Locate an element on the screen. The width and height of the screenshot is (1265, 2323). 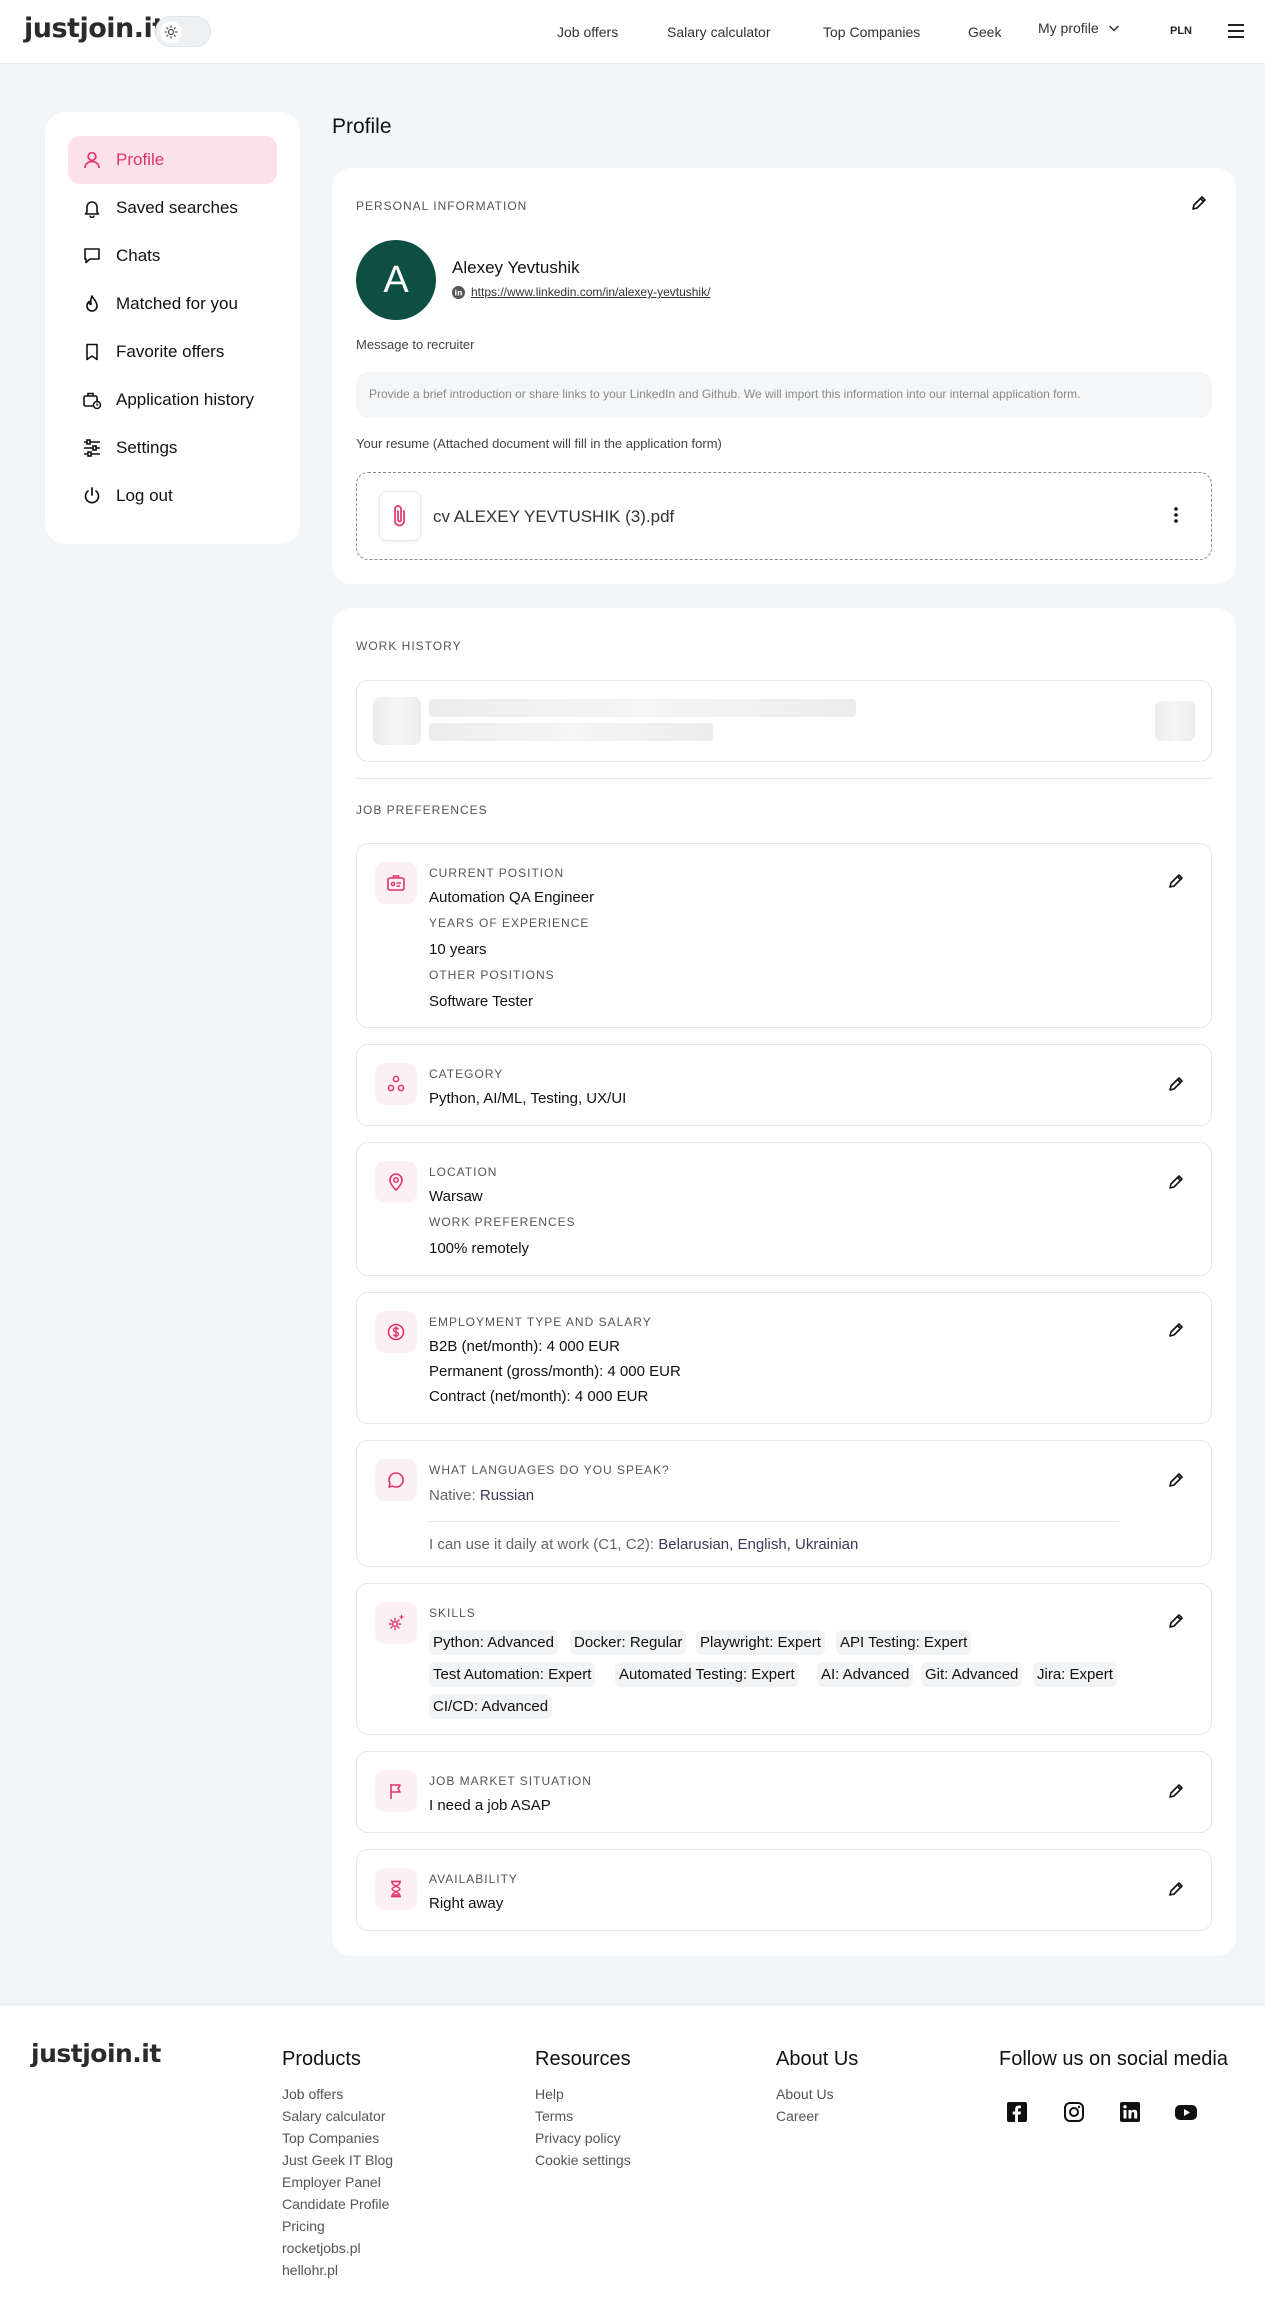
footer-link: rocketjobs.pl is located at coordinates (321, 2248).